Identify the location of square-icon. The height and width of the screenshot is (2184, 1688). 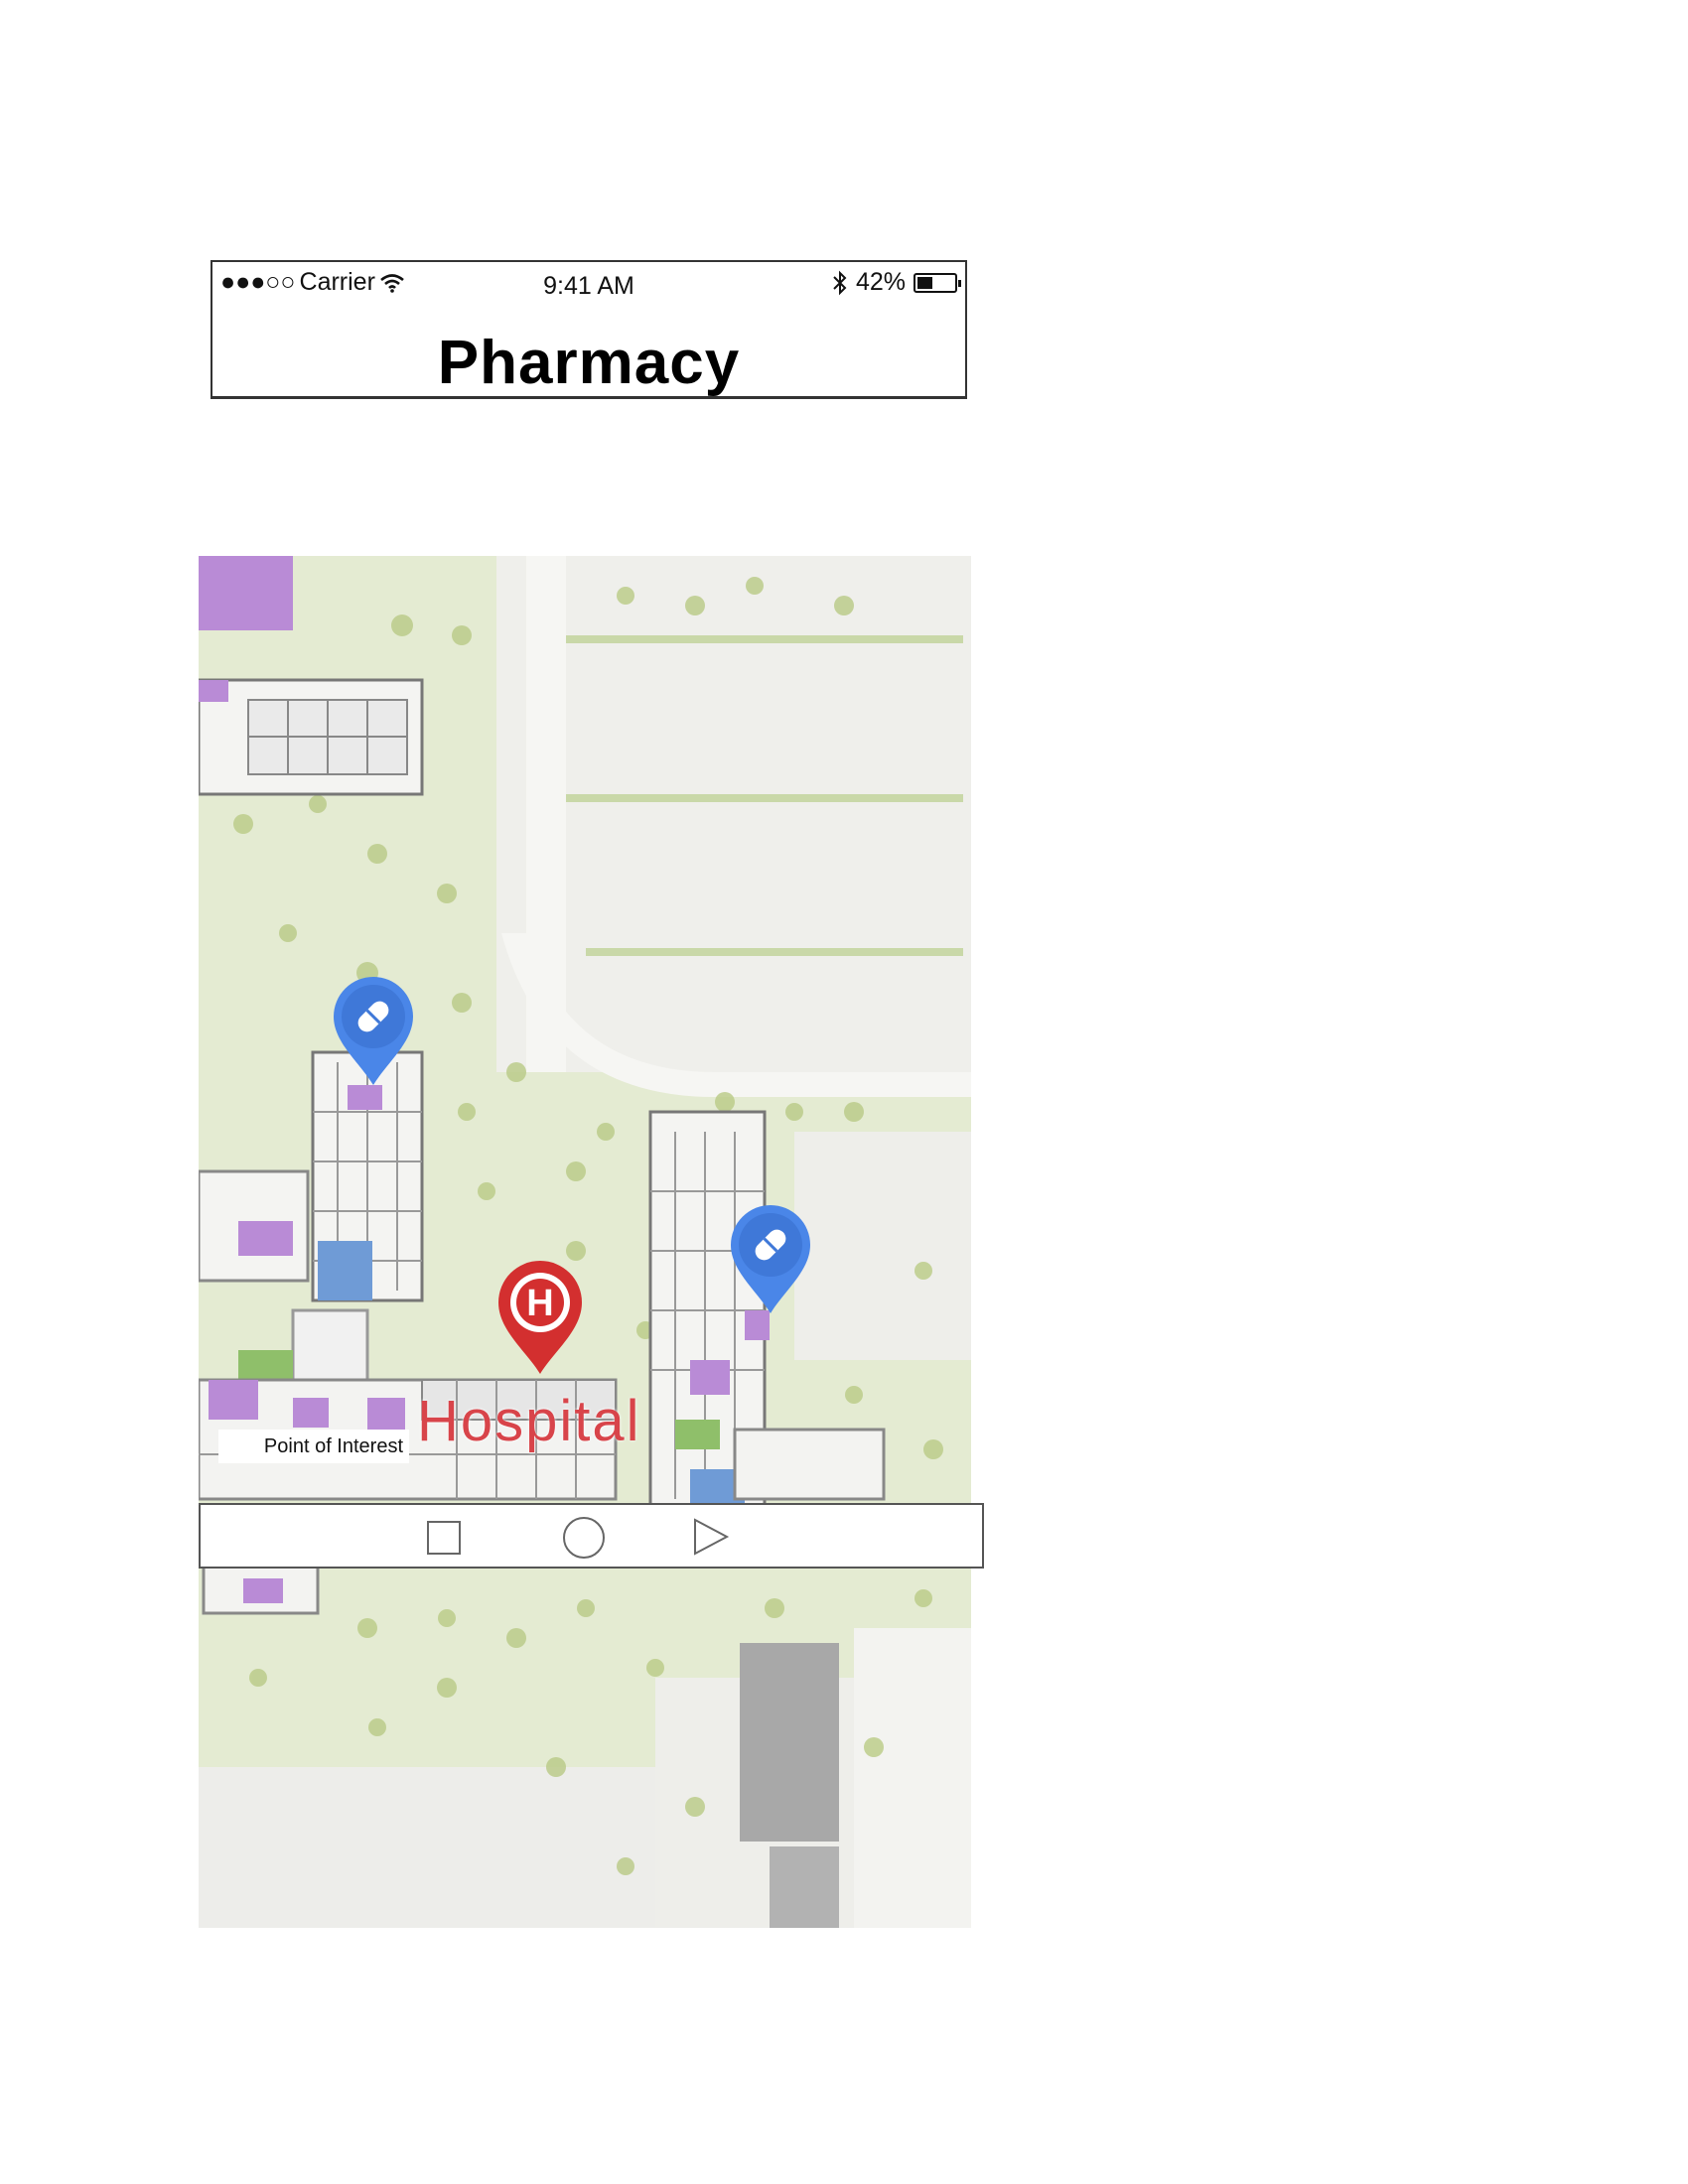
(444, 1538).